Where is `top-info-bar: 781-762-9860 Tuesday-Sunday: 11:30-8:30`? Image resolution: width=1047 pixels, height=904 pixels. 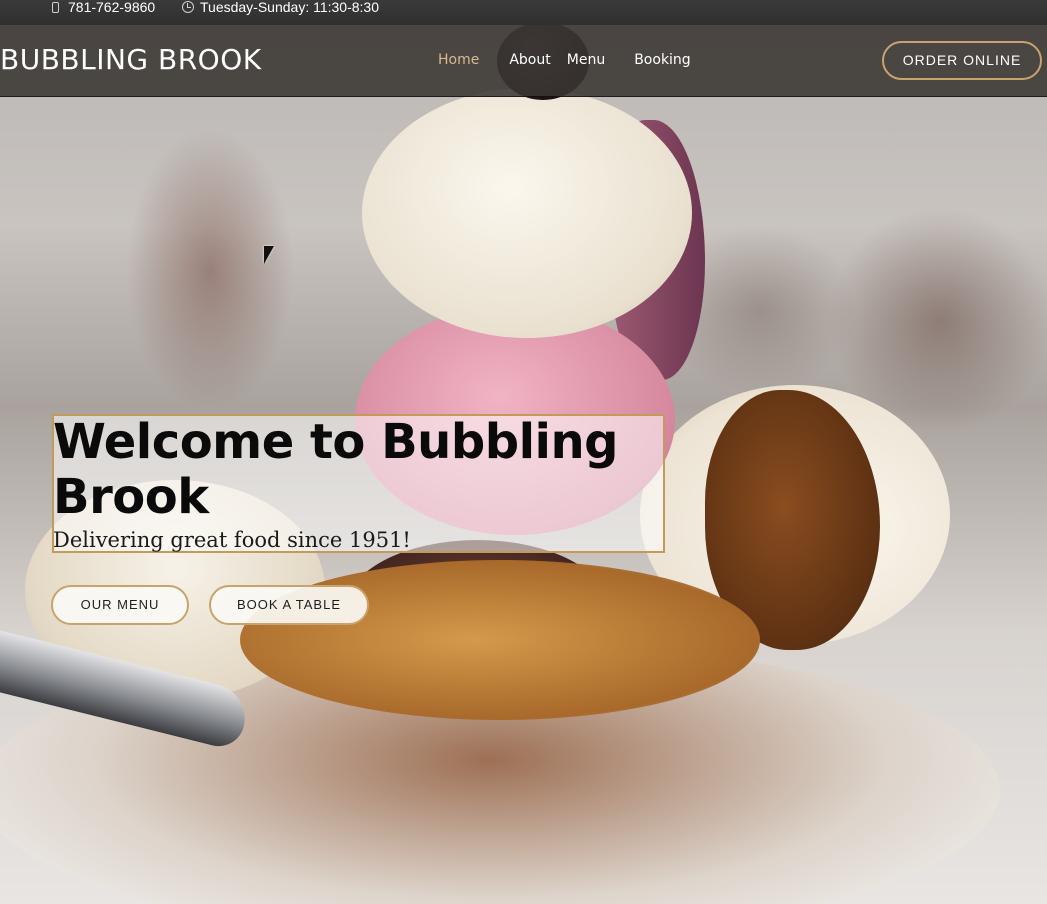 top-info-bar: 781-762-9860 Tuesday-Sunday: 11:30-8:30 is located at coordinates (523, 12).